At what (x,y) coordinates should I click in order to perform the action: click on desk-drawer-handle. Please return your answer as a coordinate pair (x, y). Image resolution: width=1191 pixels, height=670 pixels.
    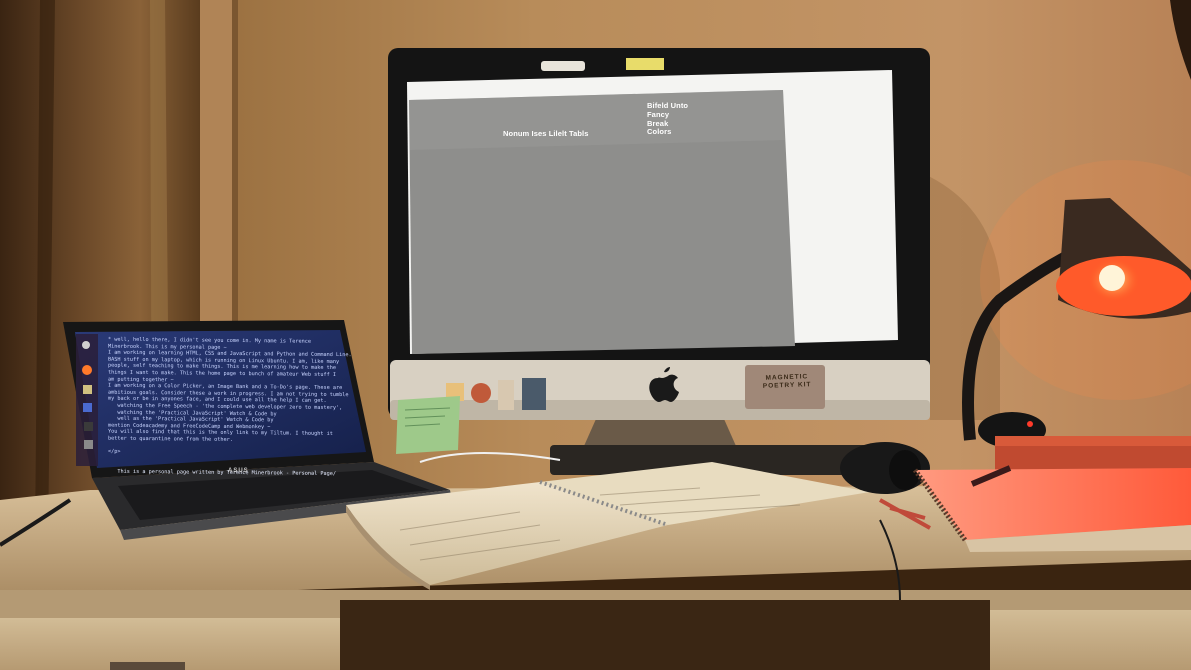
    Looking at the image, I should click on (147, 666).